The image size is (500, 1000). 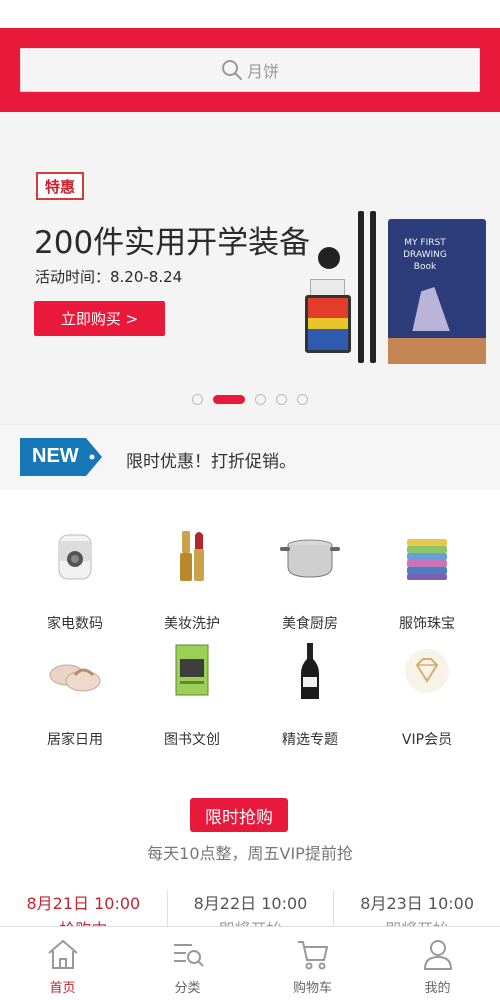 I want to click on category-label: 精选专题, so click(x=310, y=740).